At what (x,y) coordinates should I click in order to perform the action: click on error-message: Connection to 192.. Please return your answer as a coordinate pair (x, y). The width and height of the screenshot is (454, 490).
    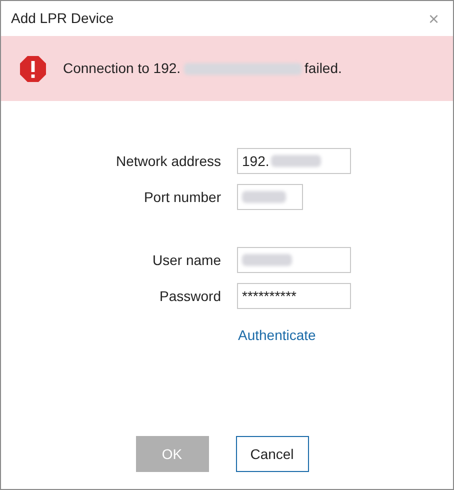
    Looking at the image, I should click on (122, 68).